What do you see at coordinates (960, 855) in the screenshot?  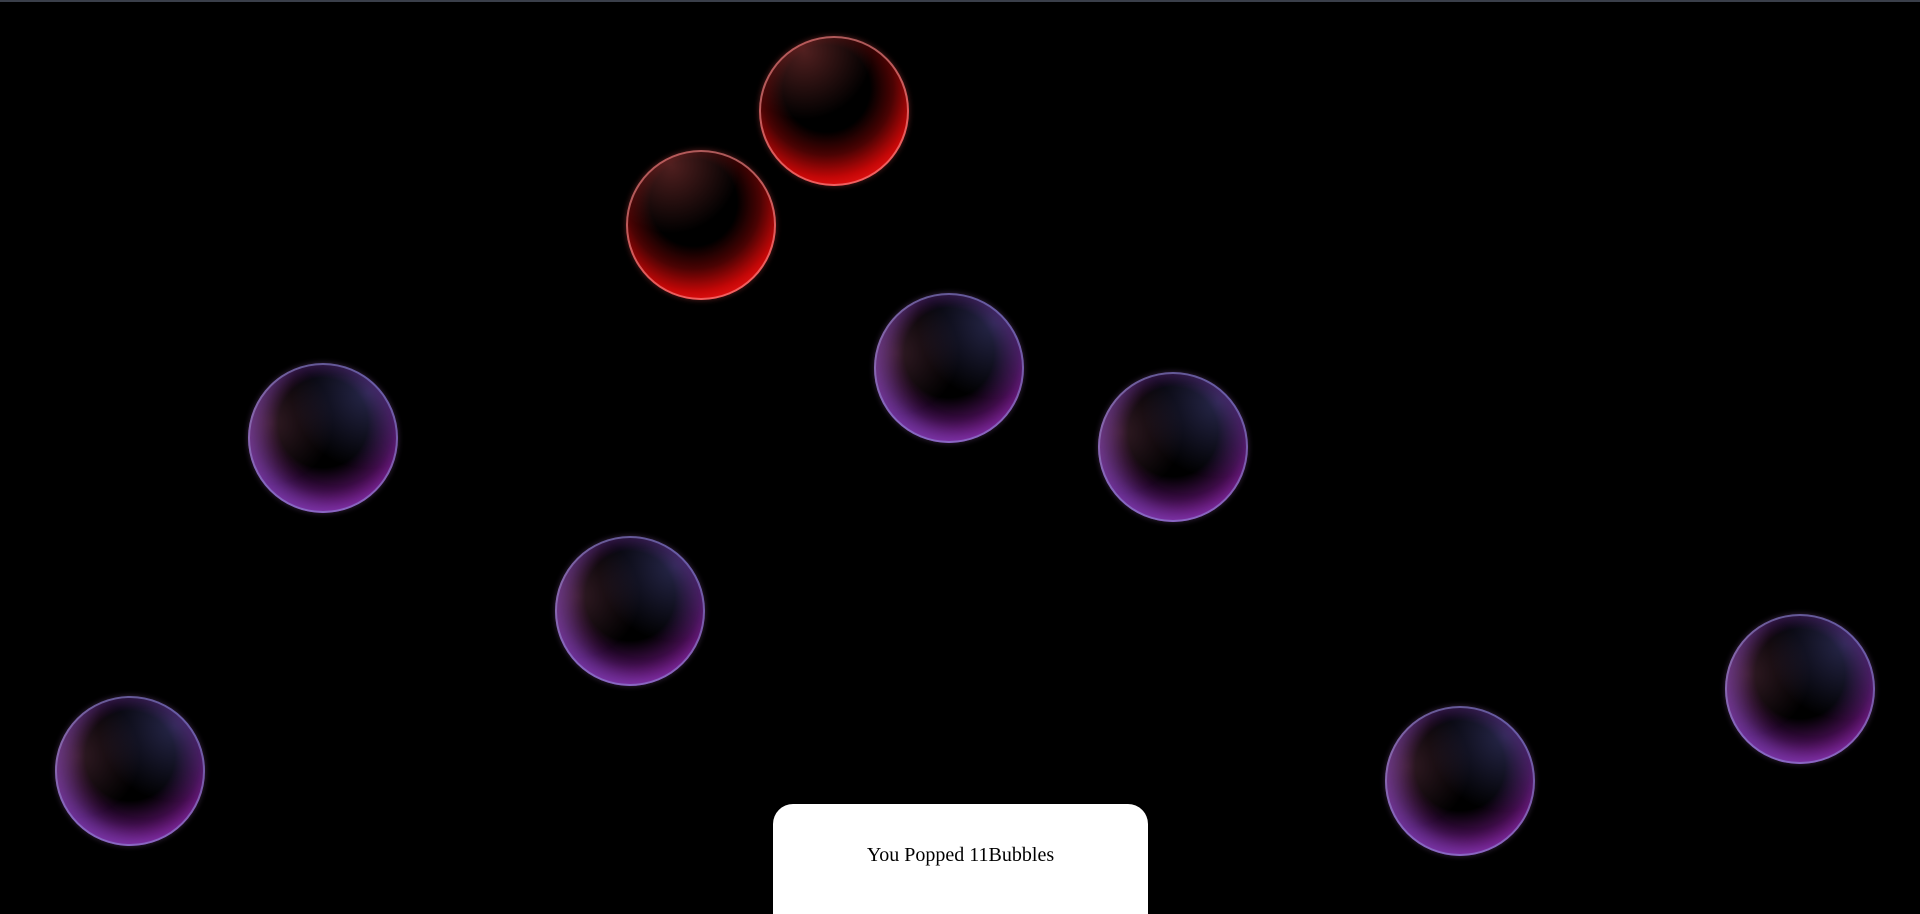 I see `score-text: You Popped 11Bubbles` at bounding box center [960, 855].